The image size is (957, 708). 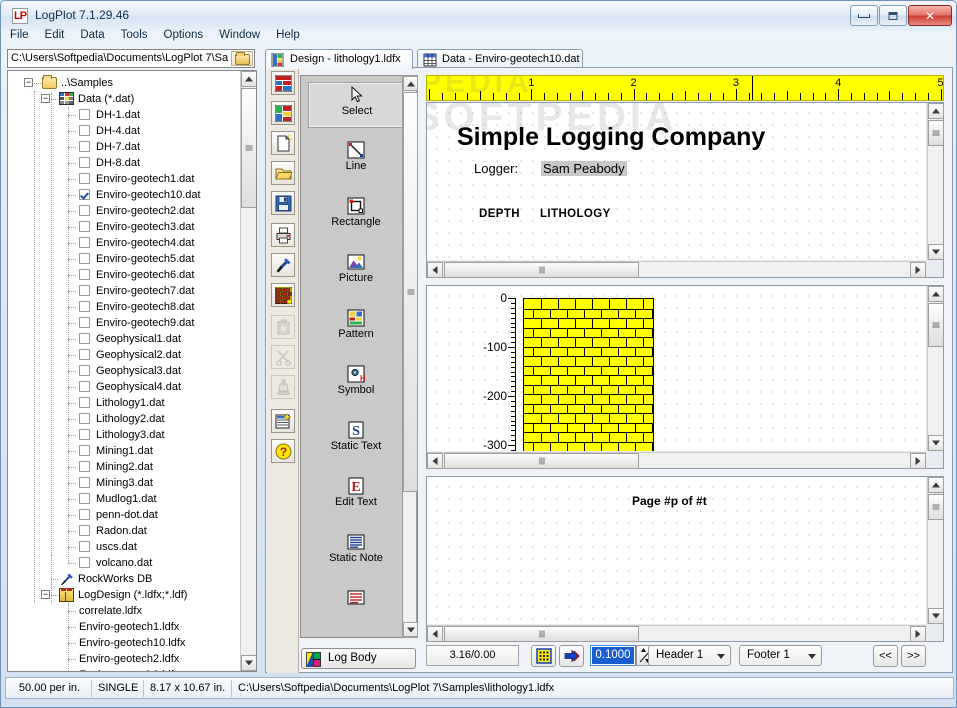 I want to click on tree-item-dat: Geophysical3.dat, so click(x=124, y=371).